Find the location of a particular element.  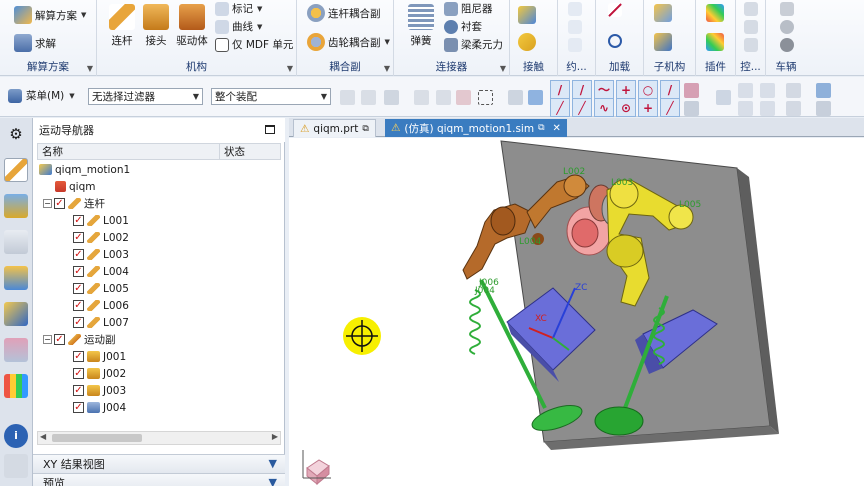

motion-navigator-tab-icon is located at coordinates (16, 170).